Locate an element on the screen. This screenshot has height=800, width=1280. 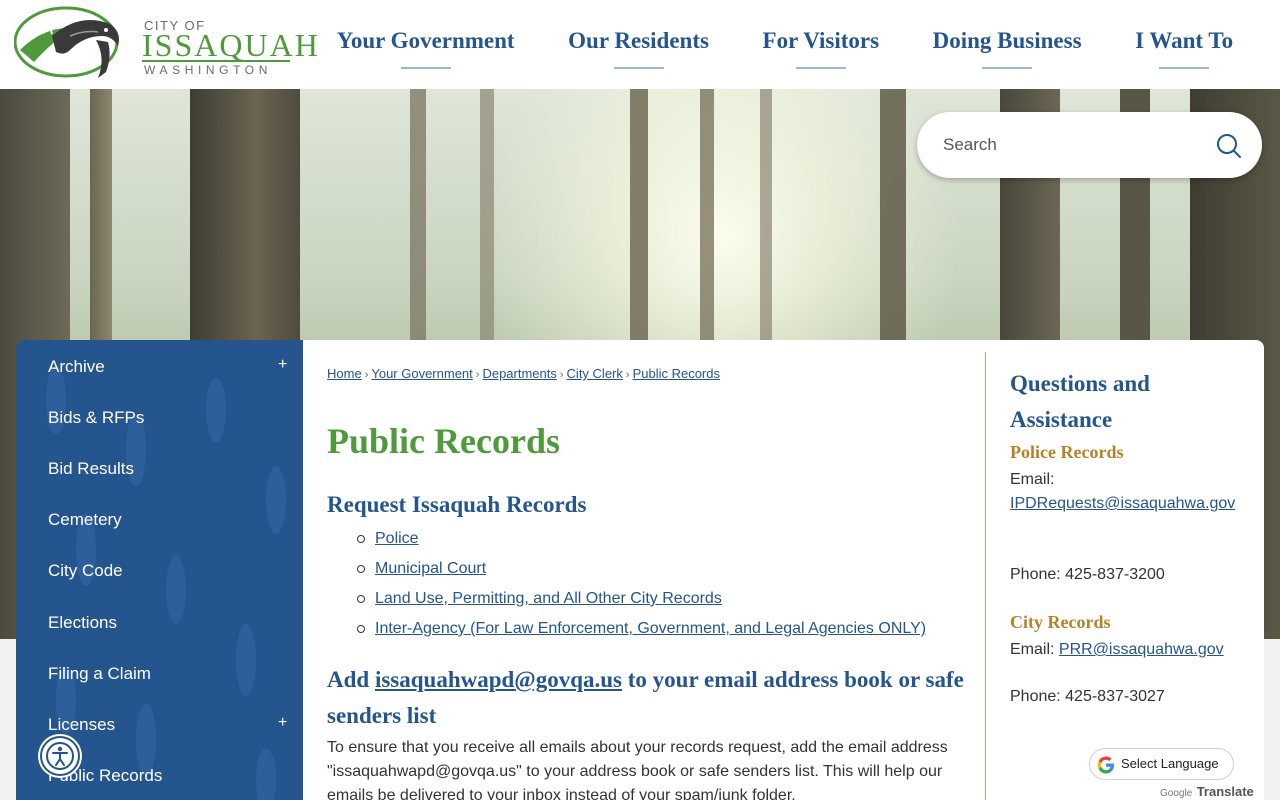
search-box is located at coordinates (1089, 145).